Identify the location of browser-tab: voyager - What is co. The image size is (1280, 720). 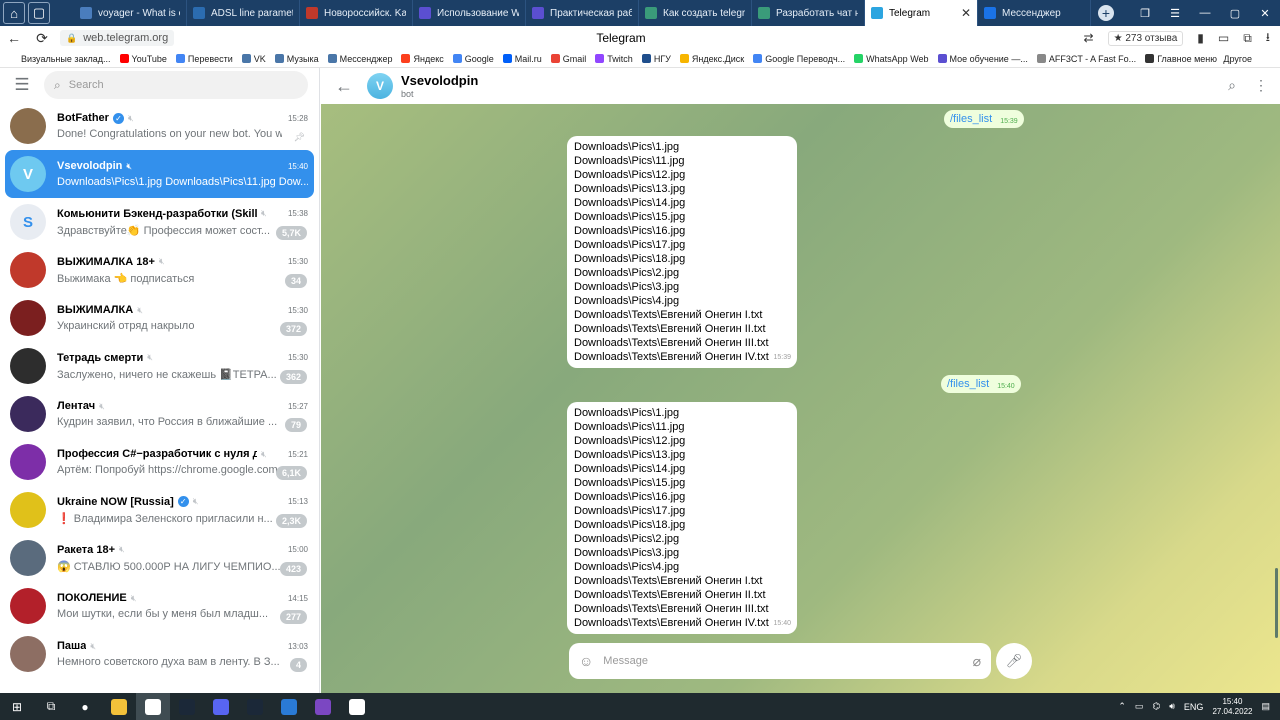
(130, 13).